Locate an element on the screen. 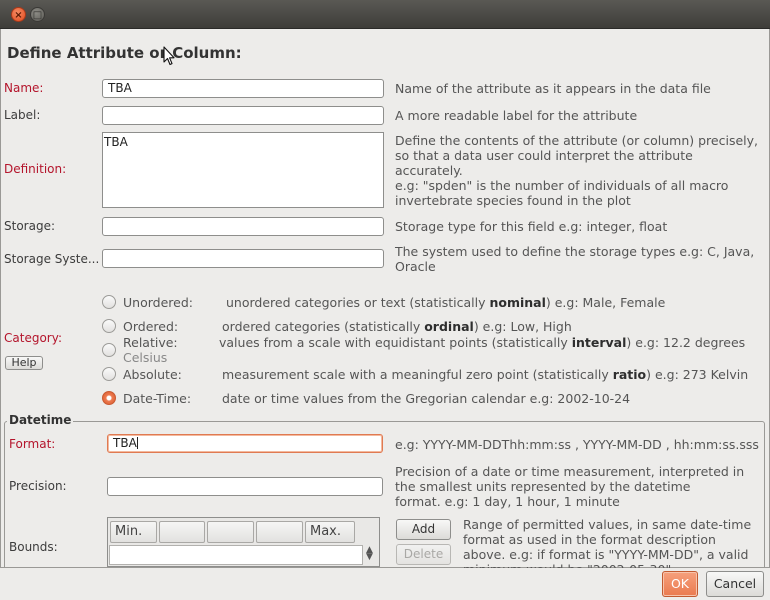 The width and height of the screenshot is (770, 600). mouse-pointer-icon is located at coordinates (169, 56).